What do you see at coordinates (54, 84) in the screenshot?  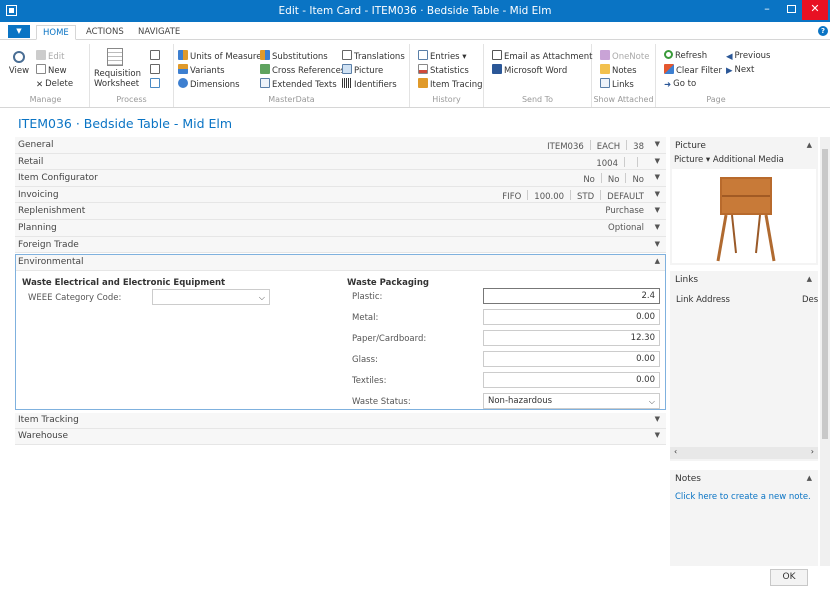 I see `delete-button: ✕ Delete` at bounding box center [54, 84].